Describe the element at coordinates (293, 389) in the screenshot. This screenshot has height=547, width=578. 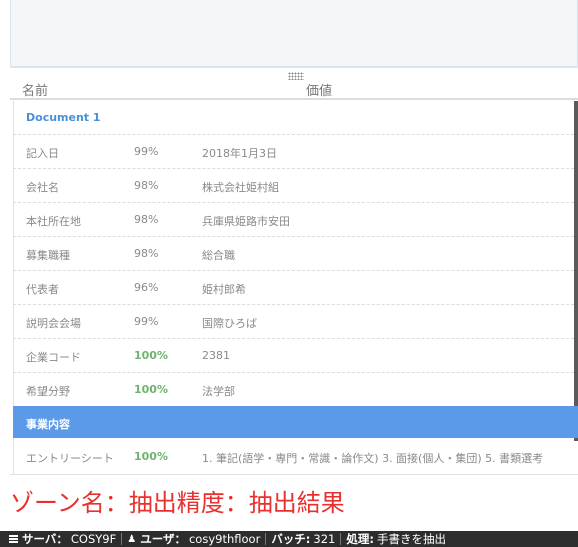
I see `table-row: 希望分野 100% 法学部` at that location.